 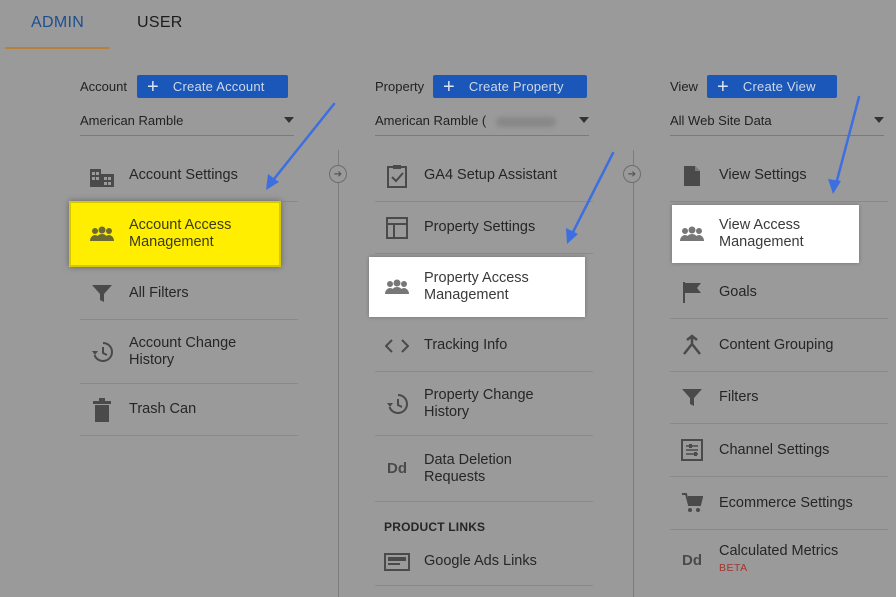 What do you see at coordinates (684, 86) in the screenshot?
I see `view-column-label: View` at bounding box center [684, 86].